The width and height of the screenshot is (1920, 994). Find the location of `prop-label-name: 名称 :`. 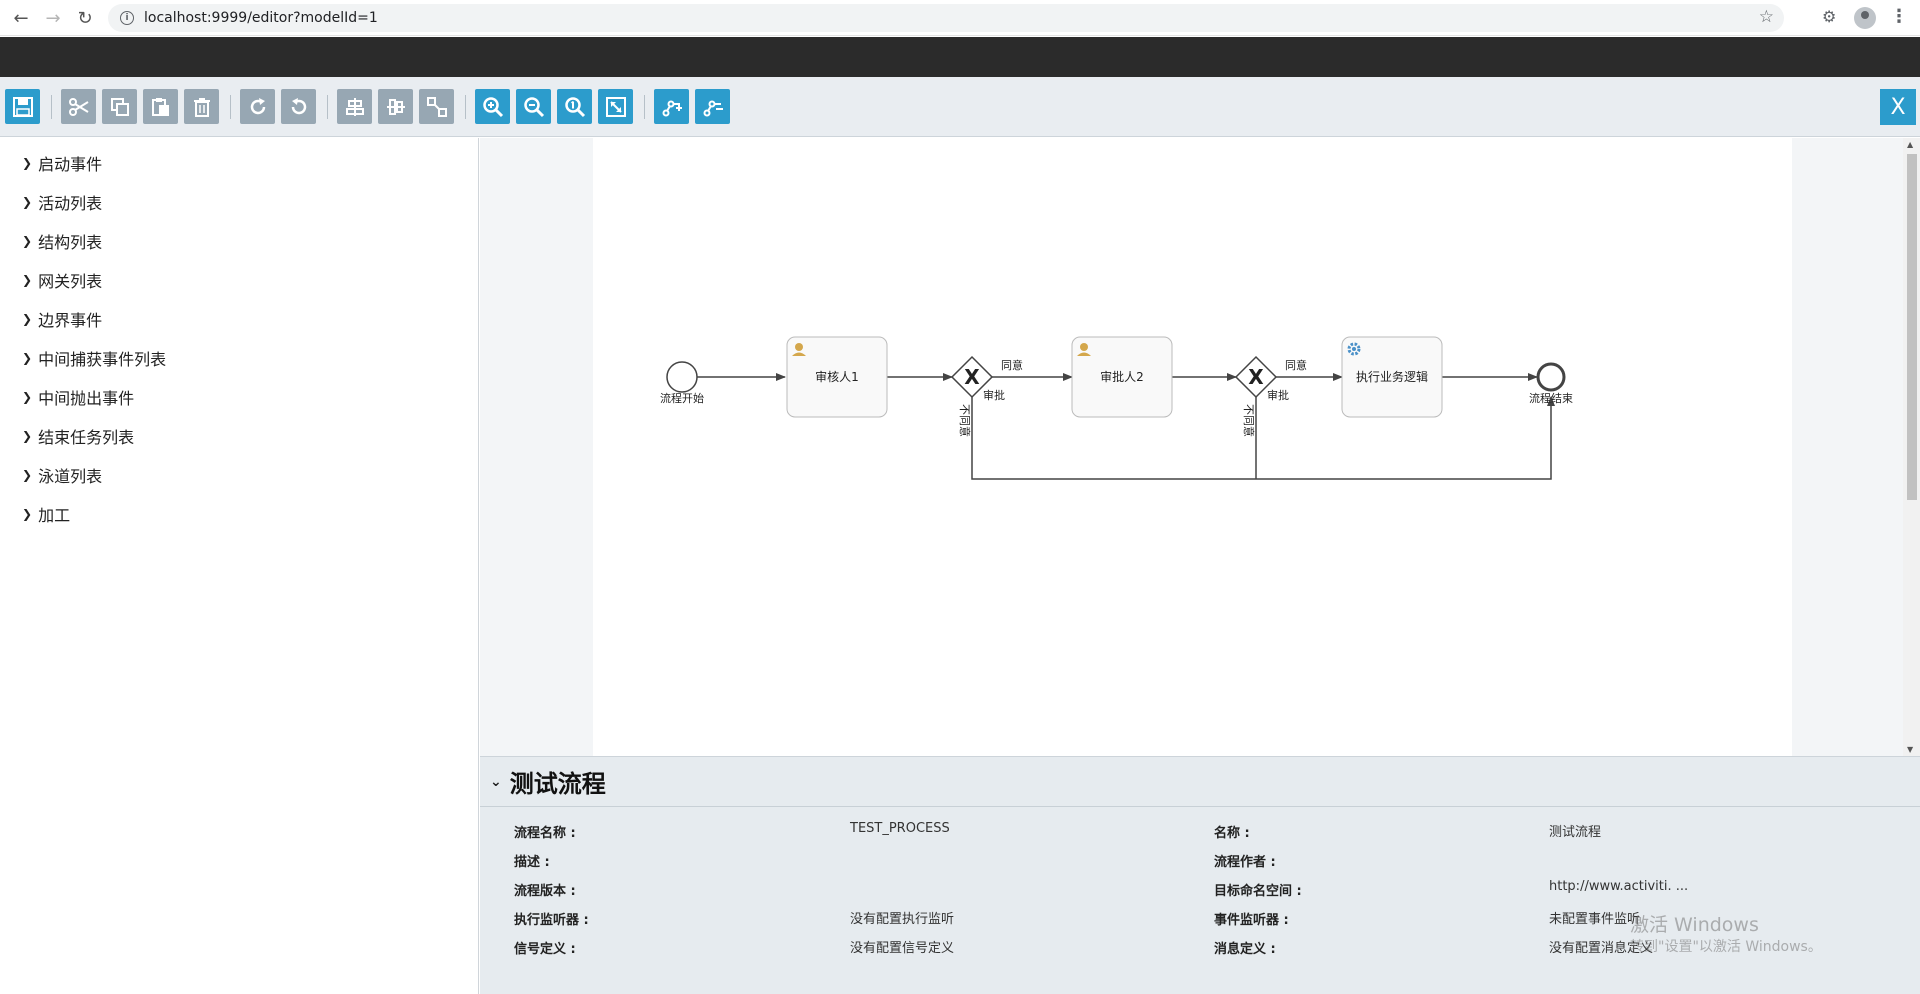

prop-label-name: 名称 : is located at coordinates (1232, 833).